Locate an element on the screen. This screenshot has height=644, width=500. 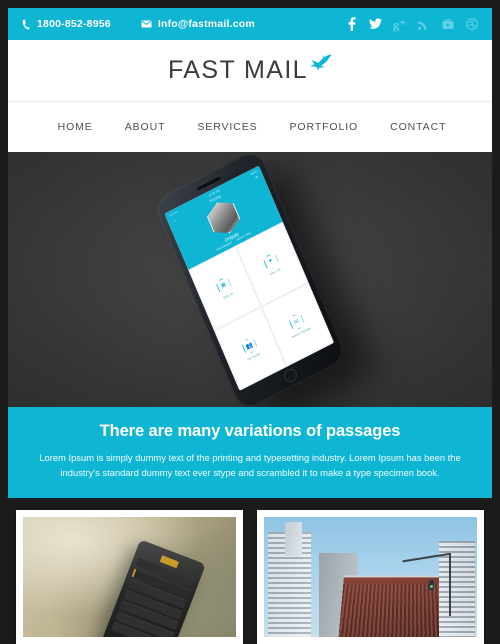
top-contact-bar: 1800-852-8956 Info@fastmail.com g⁺ is located at coordinates (250, 24).